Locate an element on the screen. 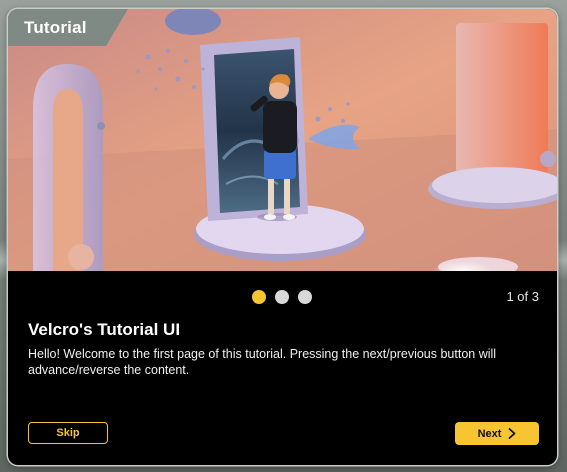  title-tab: Tutorial is located at coordinates (68, 27).